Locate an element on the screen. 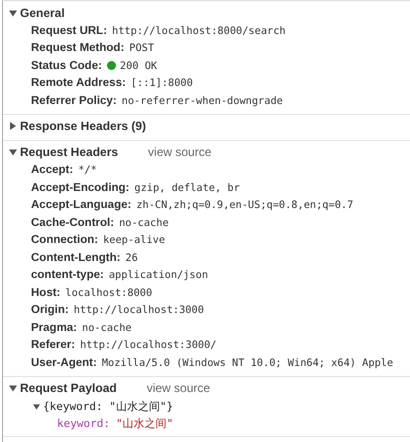 The image size is (410, 442). section-title: Request Headers is located at coordinates (69, 152).